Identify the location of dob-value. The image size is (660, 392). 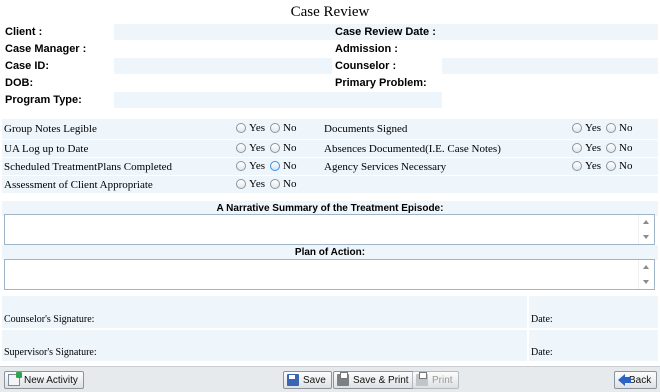
(223, 83).